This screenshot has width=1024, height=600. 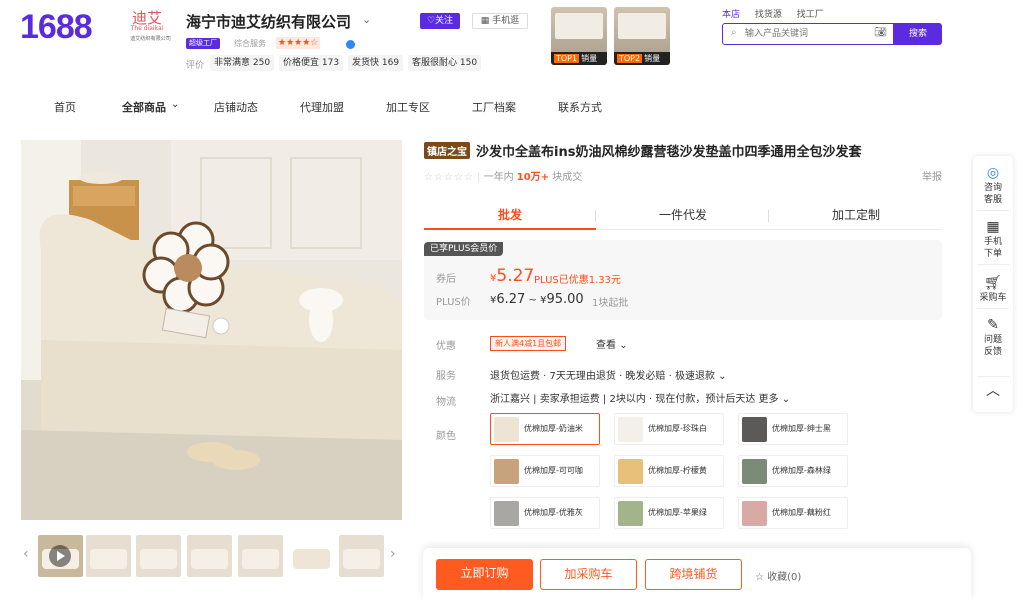 I want to click on product-title-text: 沙发巾全盖布ins奶油风棉纱露营毯沙发垫盖巾四季通用全包沙发套, so click(x=669, y=152).